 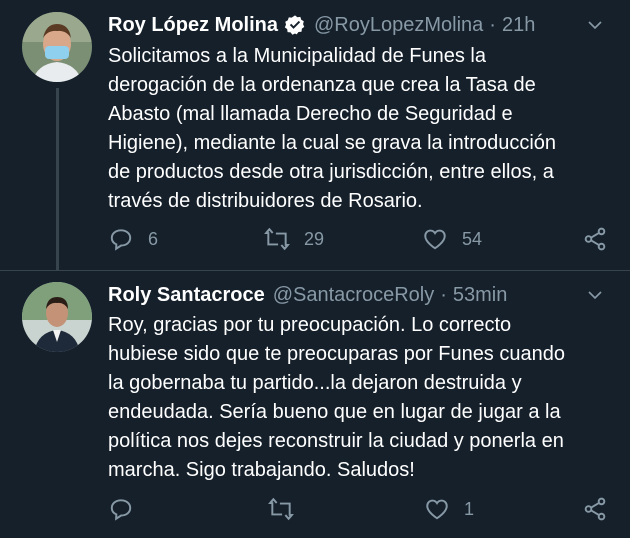 What do you see at coordinates (57, 179) in the screenshot?
I see `thread-line` at bounding box center [57, 179].